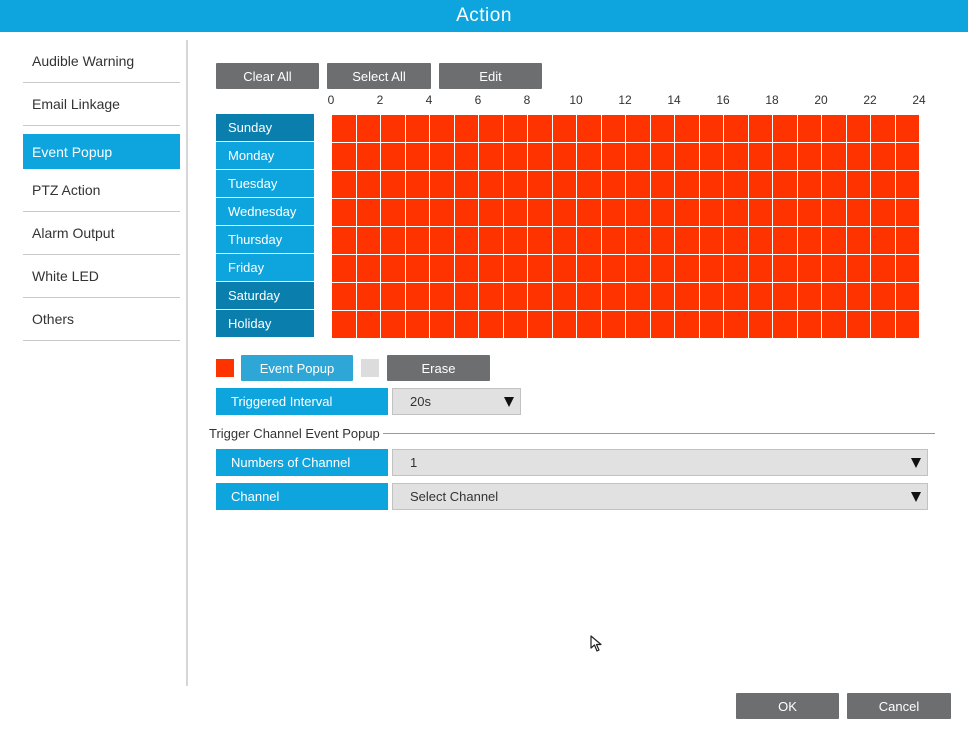 This screenshot has width=968, height=735. What do you see at coordinates (267, 76) in the screenshot?
I see `clear-all-button: Clear All` at bounding box center [267, 76].